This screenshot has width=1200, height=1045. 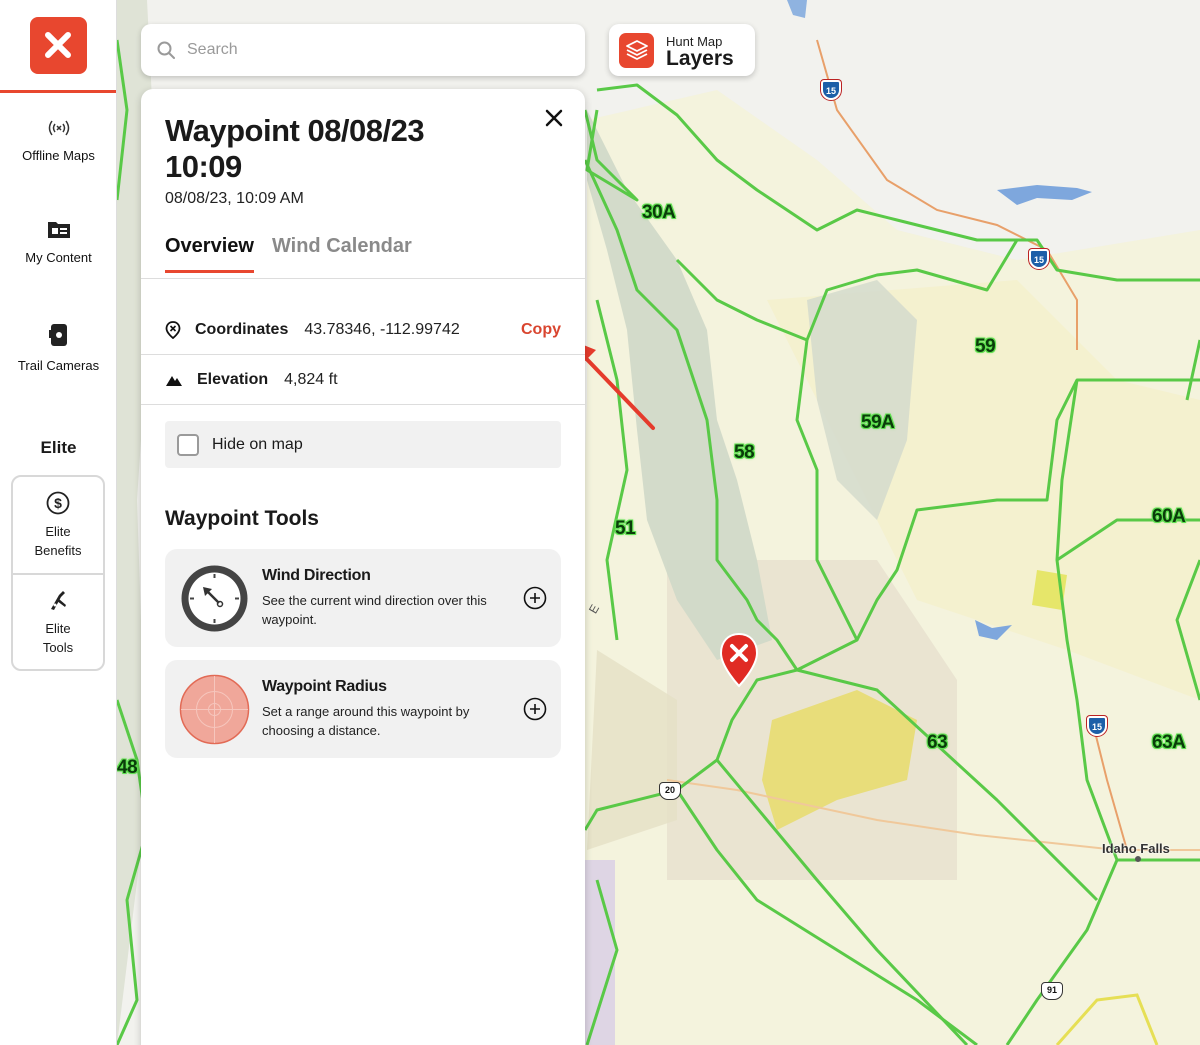 What do you see at coordinates (57, 335) in the screenshot?
I see `trail-camera-icon` at bounding box center [57, 335].